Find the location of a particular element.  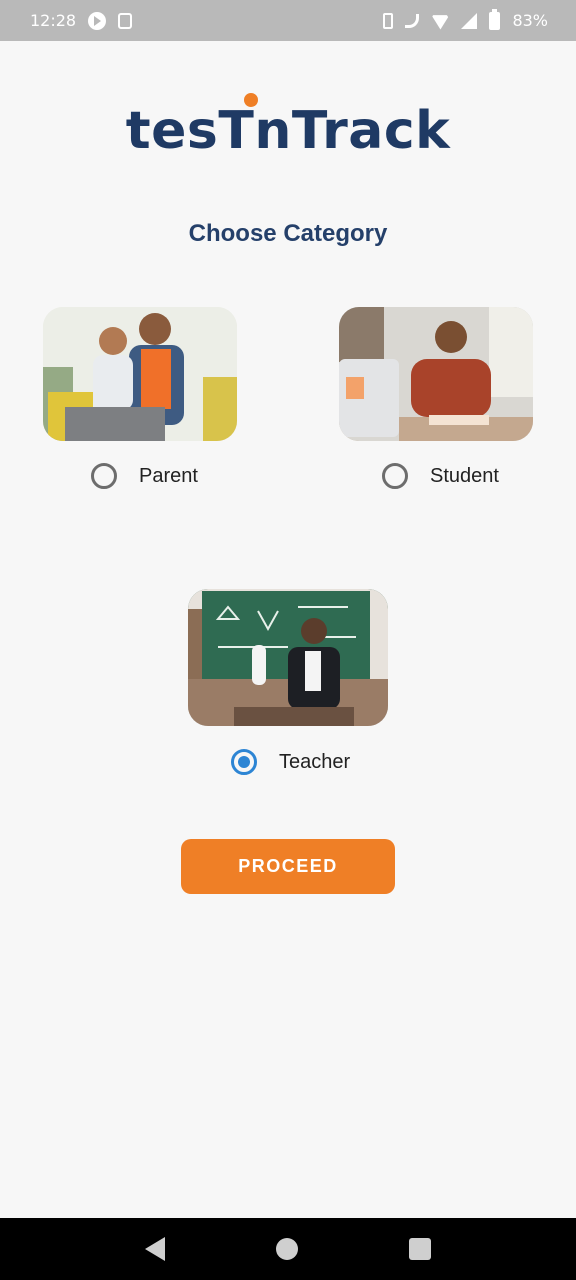

app-logo: tesTnTrack is located at coordinates (288, 129).